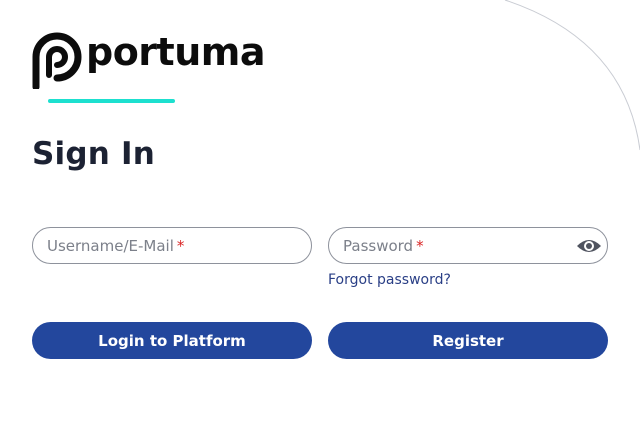 This screenshot has width=640, height=429. What do you see at coordinates (383, 246) in the screenshot?
I see `password-placeholder: Password *` at bounding box center [383, 246].